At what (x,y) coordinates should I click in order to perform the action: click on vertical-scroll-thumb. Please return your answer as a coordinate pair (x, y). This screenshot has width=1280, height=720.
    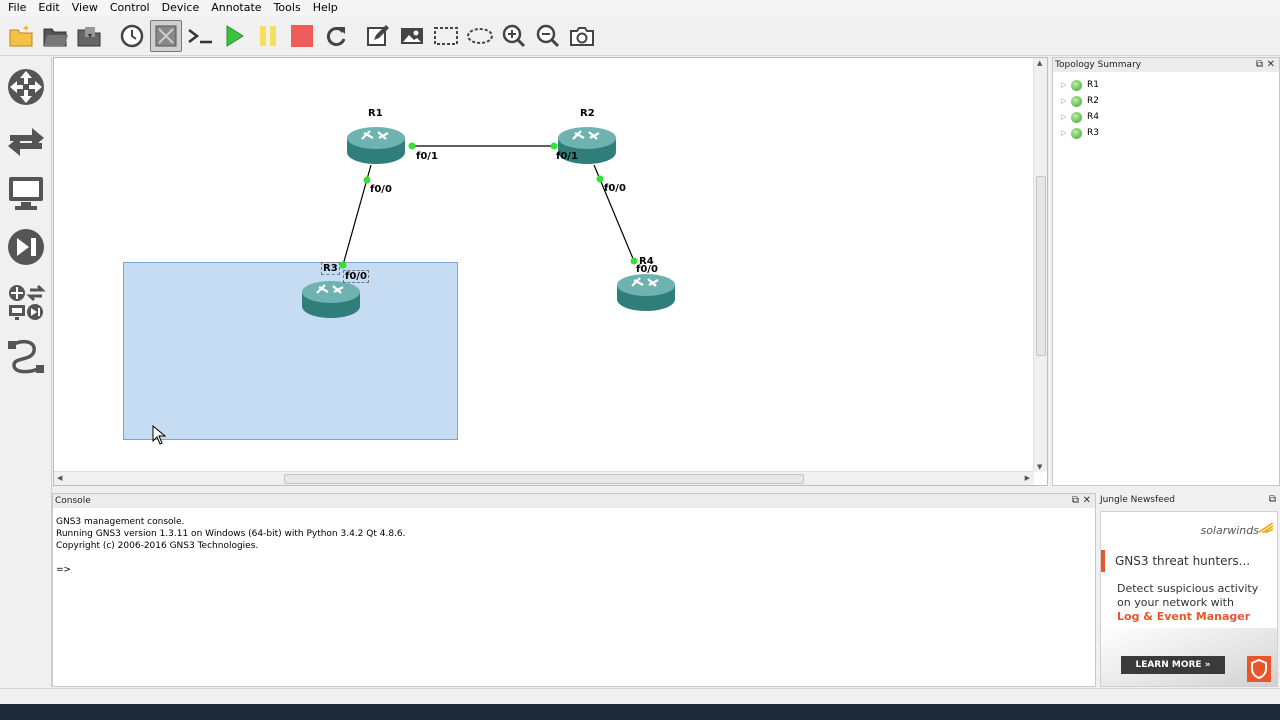
    Looking at the image, I should click on (1041, 266).